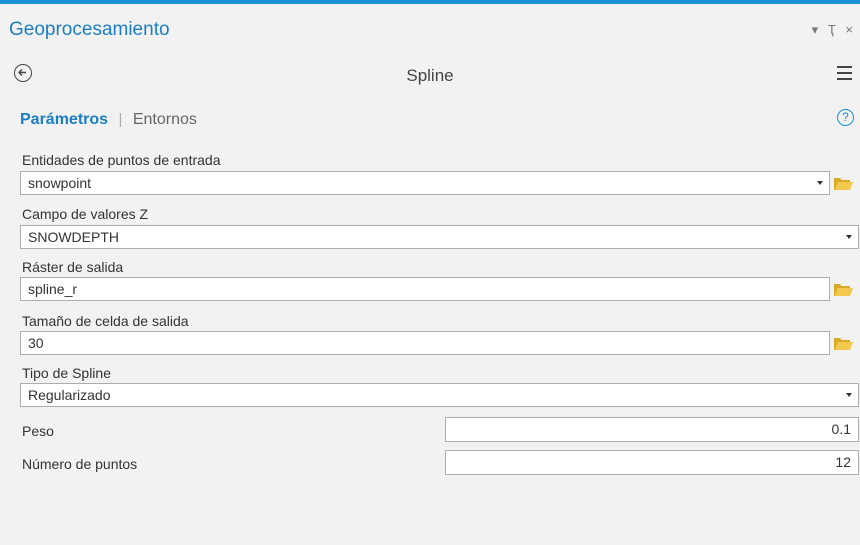  Describe the element at coordinates (36, 343) in the screenshot. I see `cell-size-value: 30` at that location.